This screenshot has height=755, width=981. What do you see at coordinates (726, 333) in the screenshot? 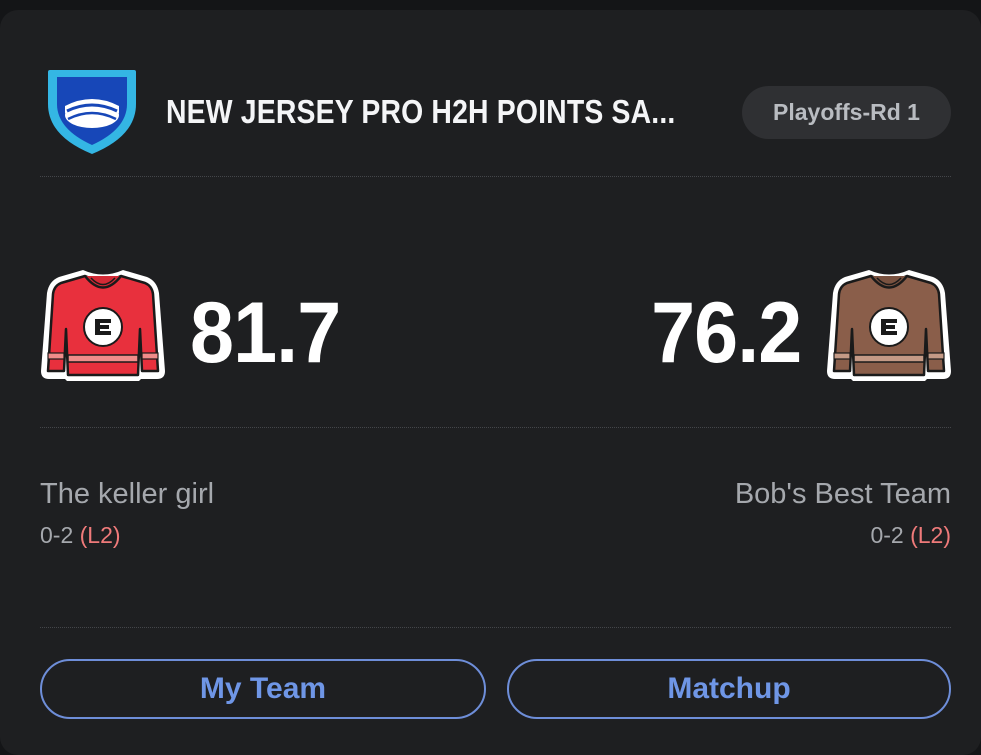
I see `away-score: 76.2` at bounding box center [726, 333].